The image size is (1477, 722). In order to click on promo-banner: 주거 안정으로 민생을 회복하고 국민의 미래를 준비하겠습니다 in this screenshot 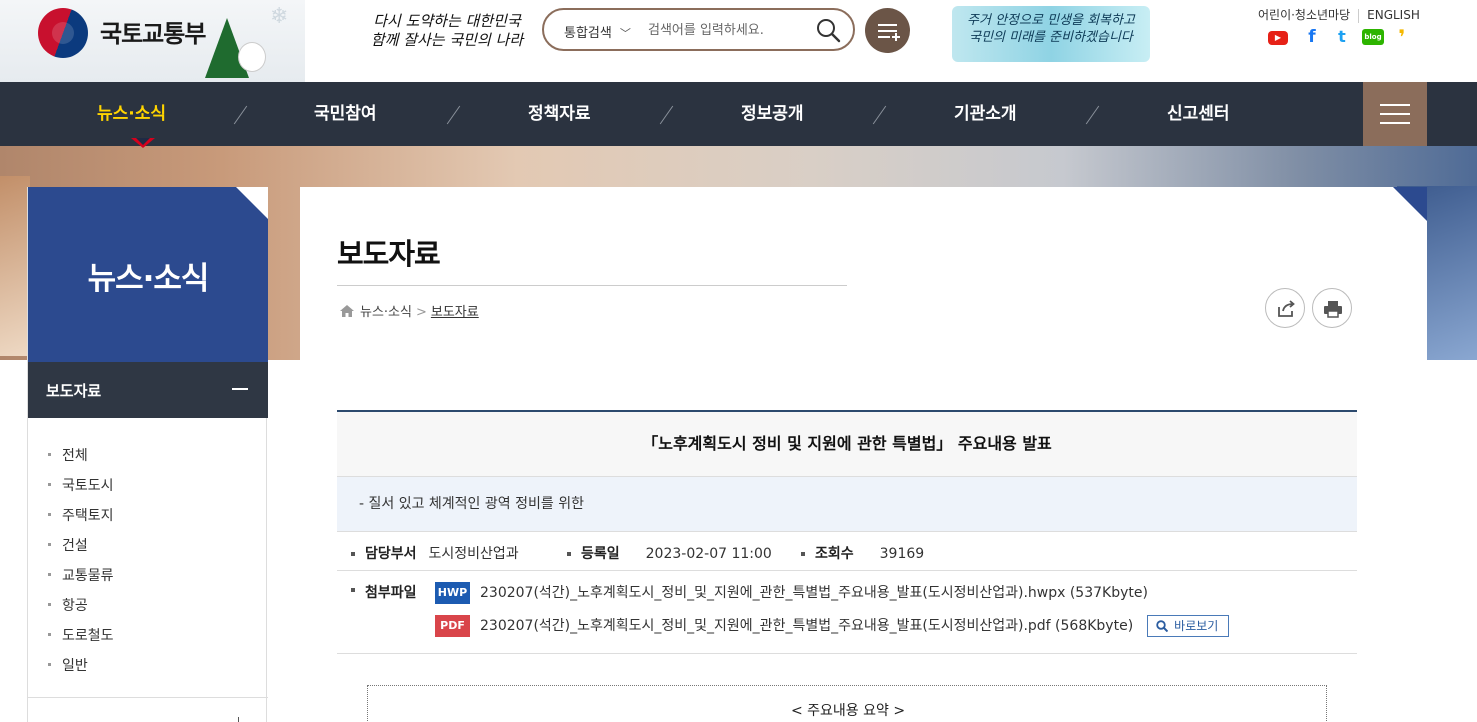, I will do `click(1051, 34)`.